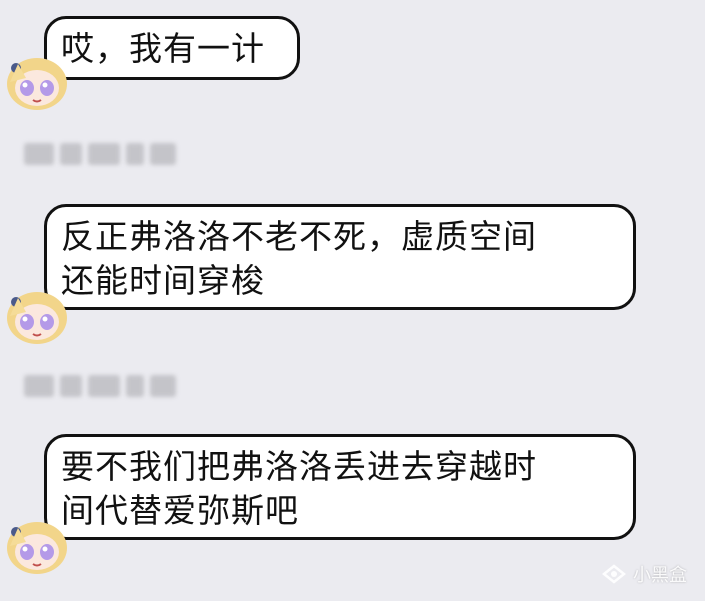  What do you see at coordinates (163, 280) in the screenshot?
I see `message-text-line: 还能时间穿梭` at bounding box center [163, 280].